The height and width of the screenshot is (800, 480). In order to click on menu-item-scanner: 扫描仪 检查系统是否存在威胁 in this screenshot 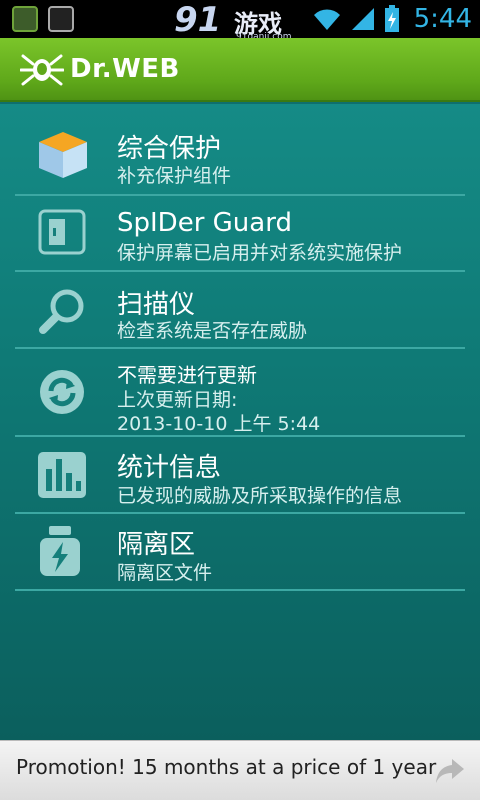, I will do `click(240, 310)`.